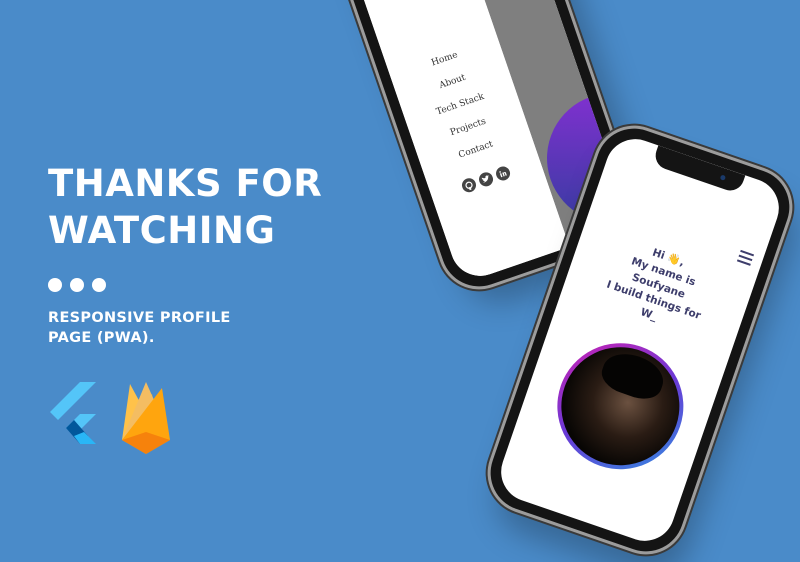  I want to click on avatar-photo, so click(620, 406).